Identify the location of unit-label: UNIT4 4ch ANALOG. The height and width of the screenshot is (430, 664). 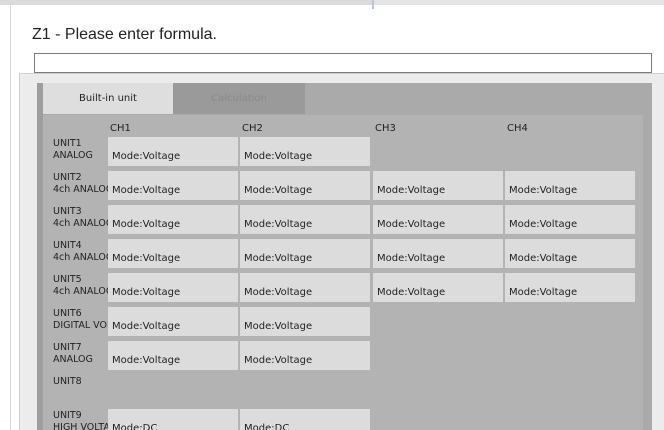
(83, 252).